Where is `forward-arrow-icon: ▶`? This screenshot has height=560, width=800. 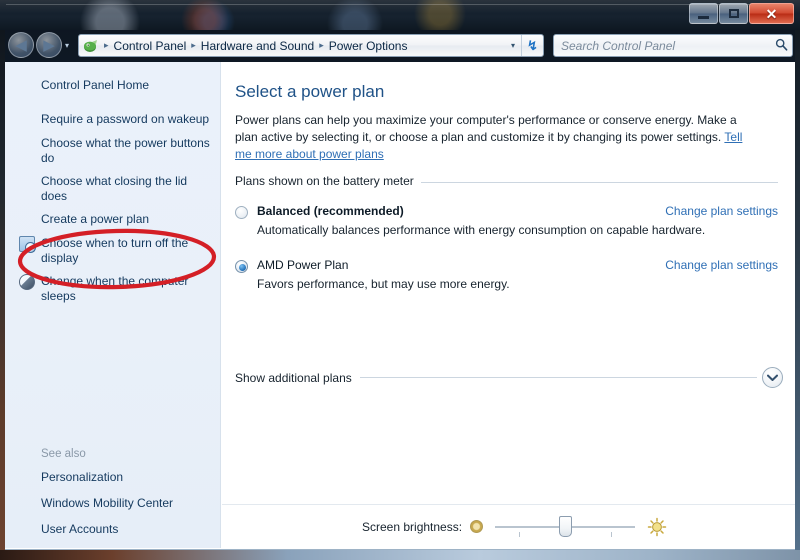 forward-arrow-icon: ▶ is located at coordinates (49, 45).